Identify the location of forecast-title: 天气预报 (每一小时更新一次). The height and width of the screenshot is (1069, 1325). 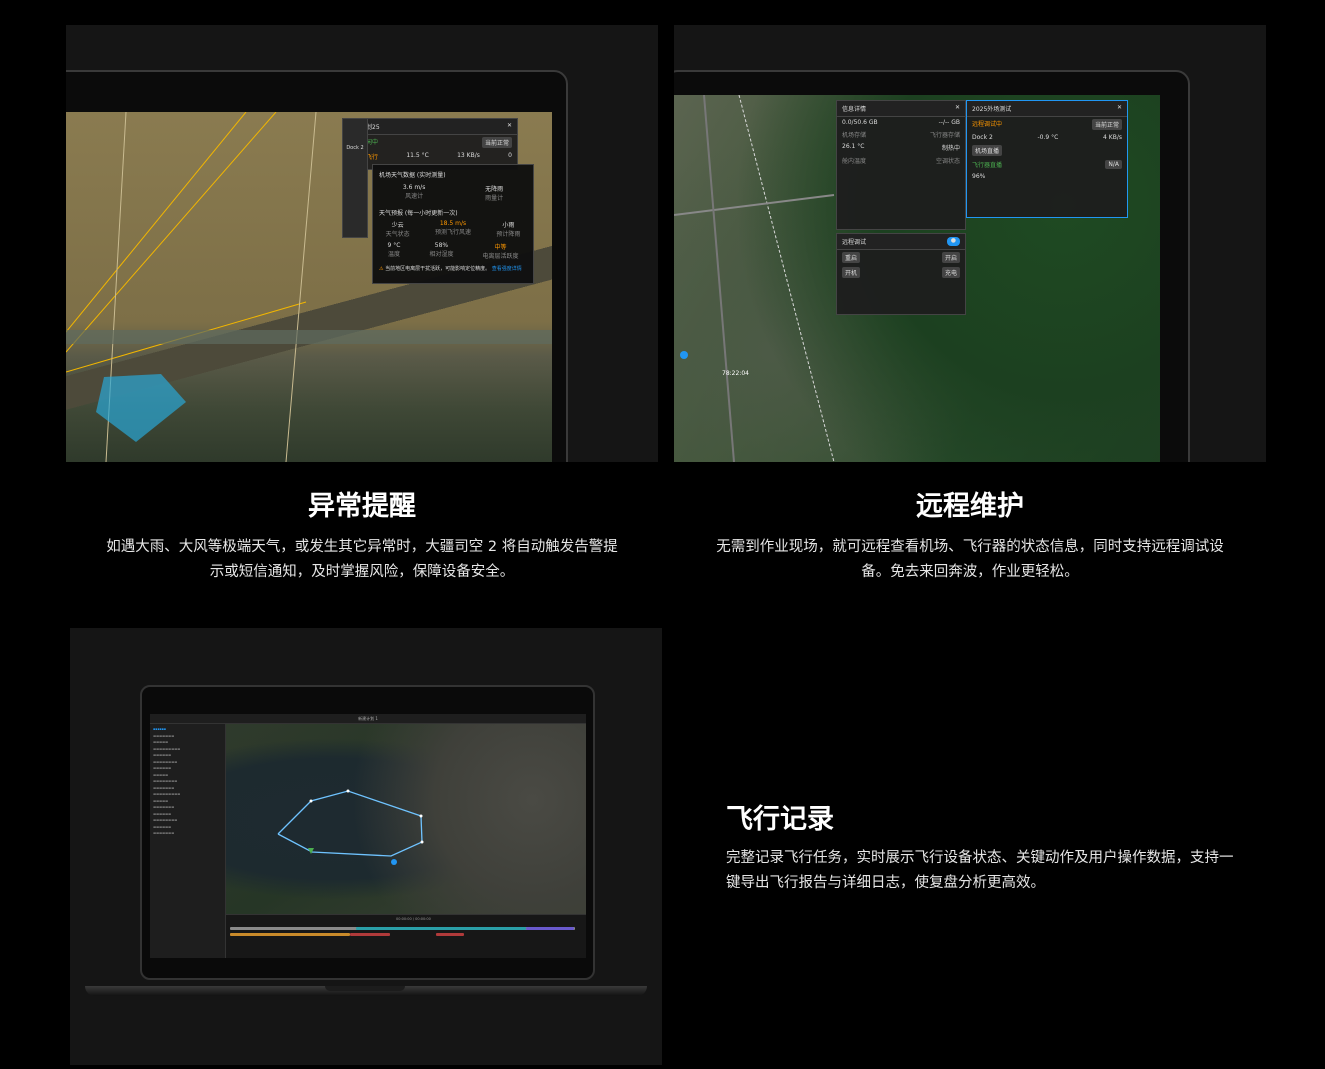
(418, 213).